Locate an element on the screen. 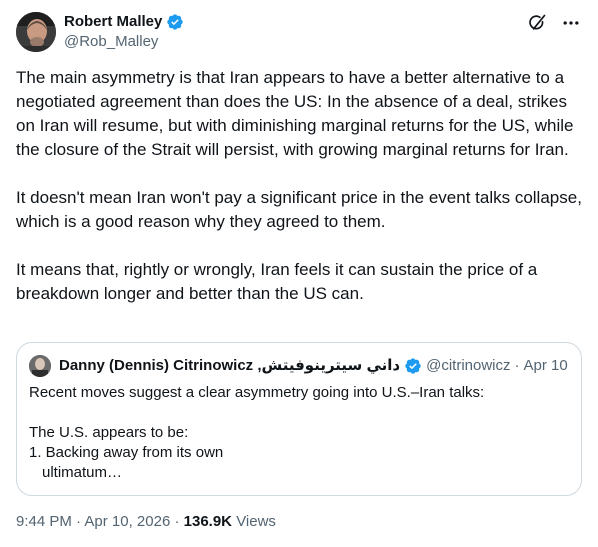  quoted-line: The U.S. appears to be: is located at coordinates (109, 432).